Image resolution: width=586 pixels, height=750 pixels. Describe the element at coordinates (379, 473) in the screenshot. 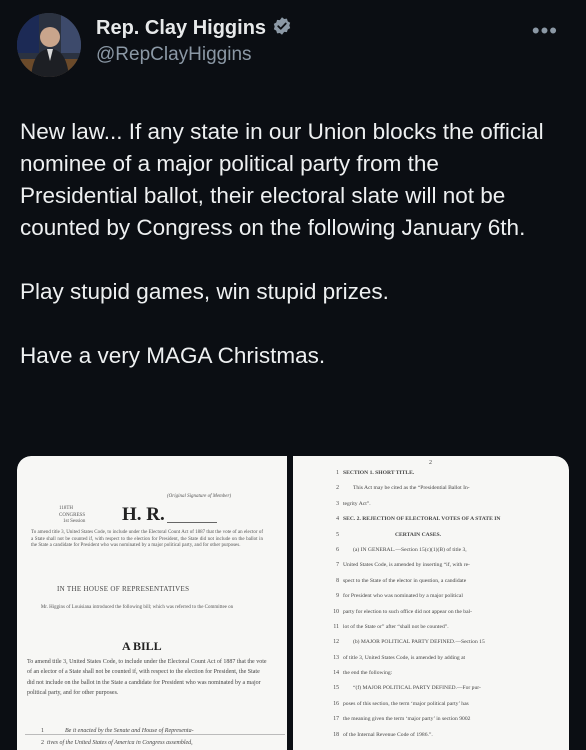

I see `line-text: SECTION 1. SHORT TITLE.` at that location.